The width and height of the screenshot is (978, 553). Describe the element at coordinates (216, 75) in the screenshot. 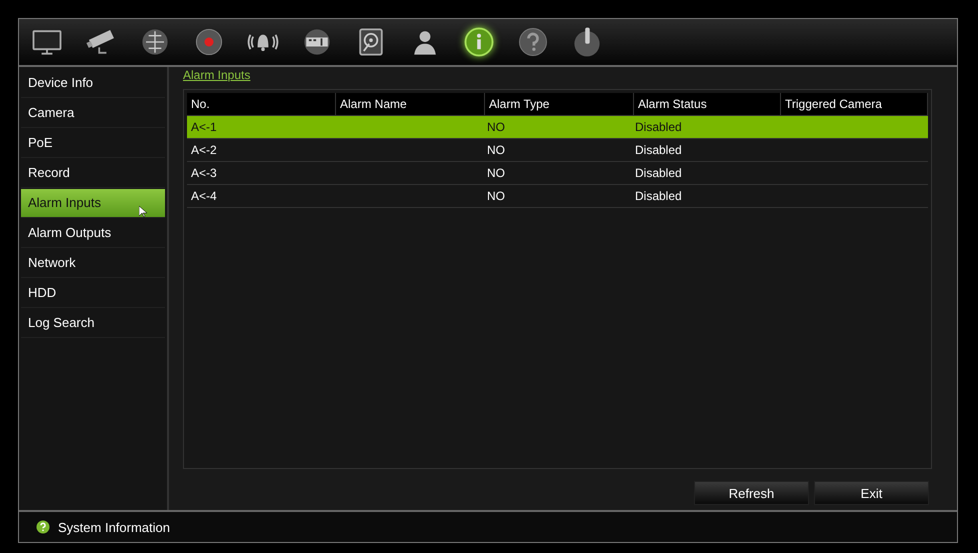

I see `page-title: Alarm Inputs` at that location.